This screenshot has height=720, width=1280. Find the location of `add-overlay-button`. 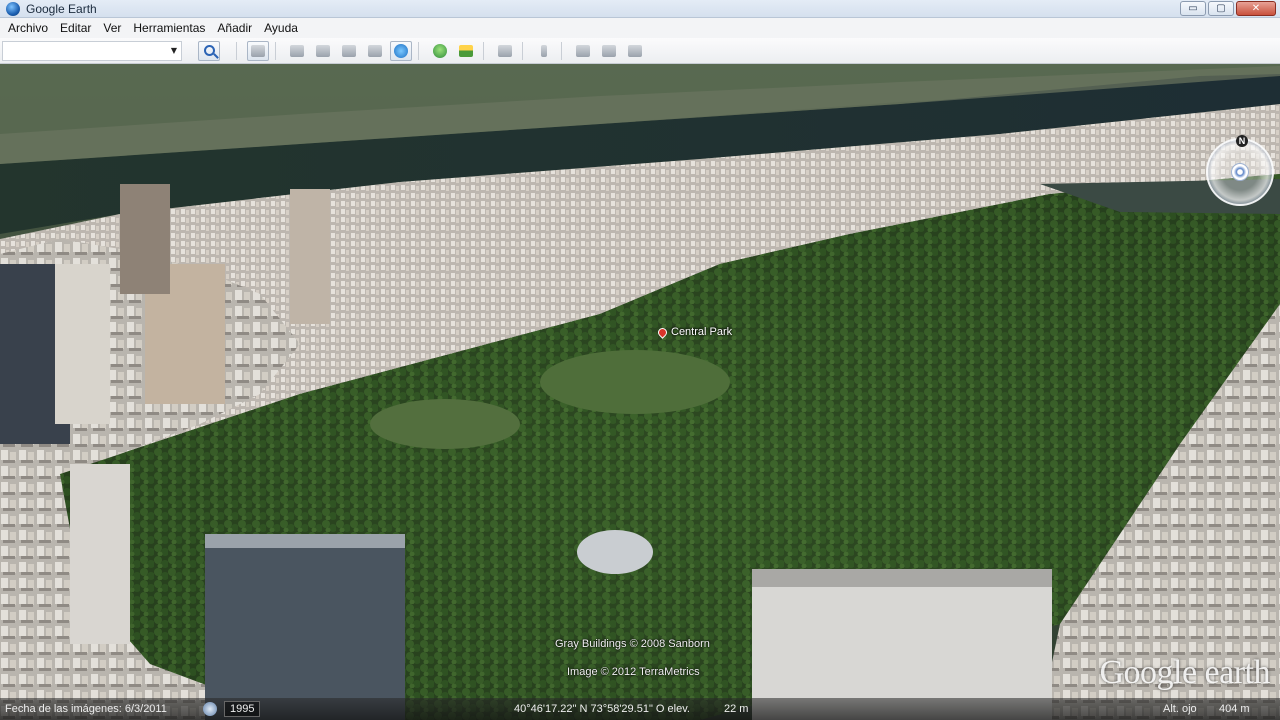

add-overlay-button is located at coordinates (375, 51).